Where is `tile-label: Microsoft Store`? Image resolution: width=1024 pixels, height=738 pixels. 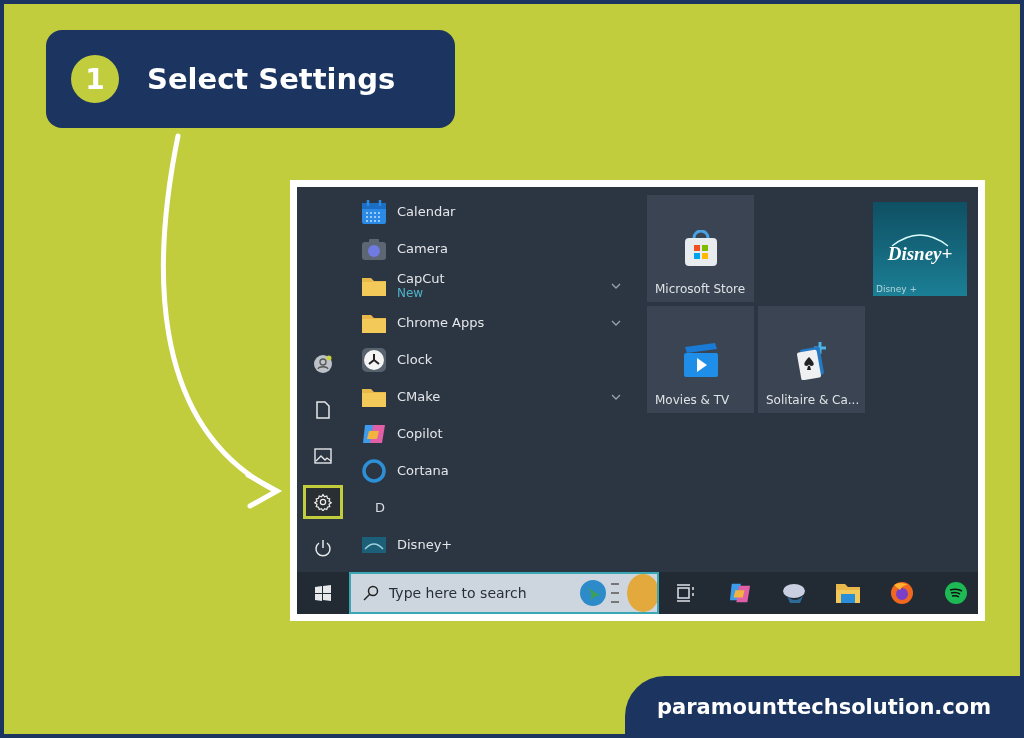
tile-label: Microsoft Store is located at coordinates (700, 289).